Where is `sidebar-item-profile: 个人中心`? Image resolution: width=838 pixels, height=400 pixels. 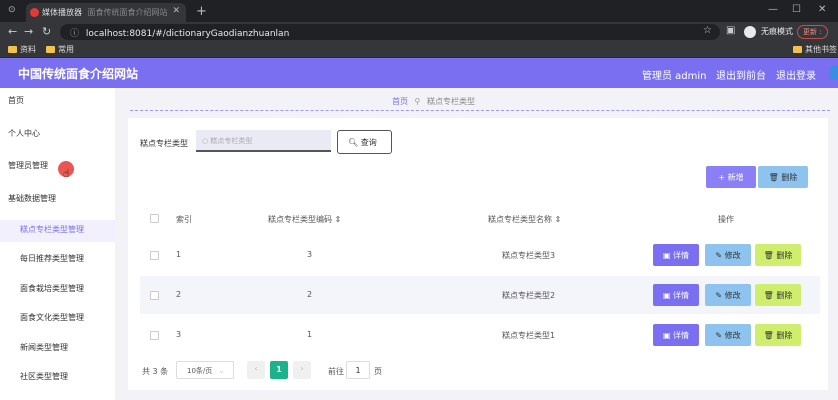
sidebar-item-profile: 个人中心 is located at coordinates (24, 133).